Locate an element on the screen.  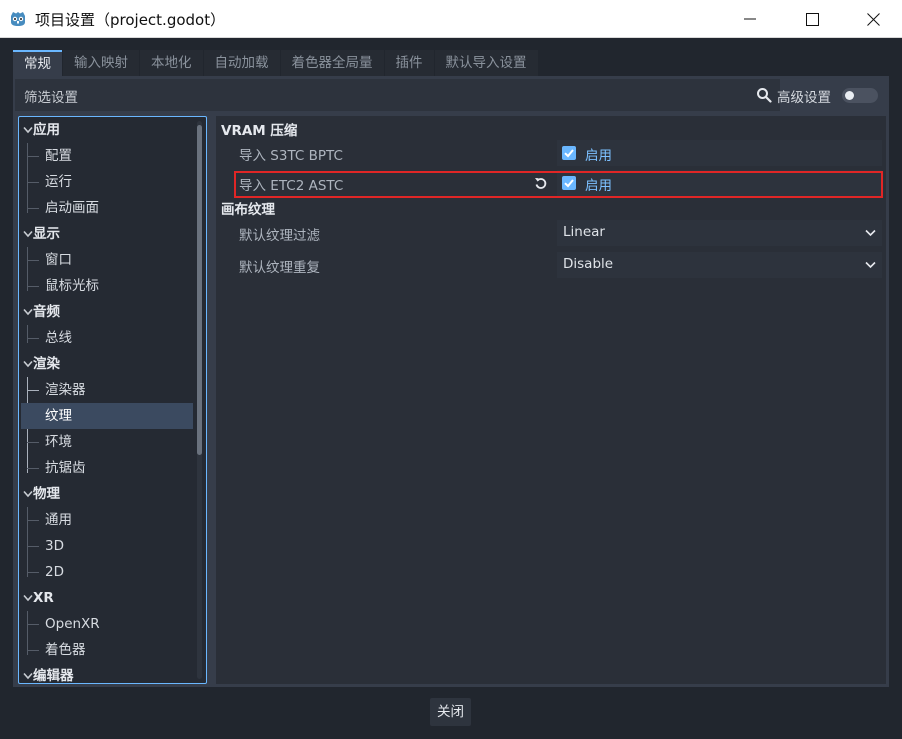
tree-item-config: 配置 is located at coordinates (107, 156).